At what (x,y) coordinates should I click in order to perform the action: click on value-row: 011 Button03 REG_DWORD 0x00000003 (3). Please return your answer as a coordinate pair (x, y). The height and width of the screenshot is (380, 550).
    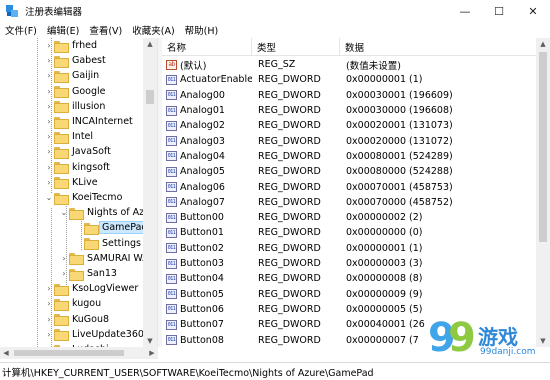
    Looking at the image, I should click on (349, 263).